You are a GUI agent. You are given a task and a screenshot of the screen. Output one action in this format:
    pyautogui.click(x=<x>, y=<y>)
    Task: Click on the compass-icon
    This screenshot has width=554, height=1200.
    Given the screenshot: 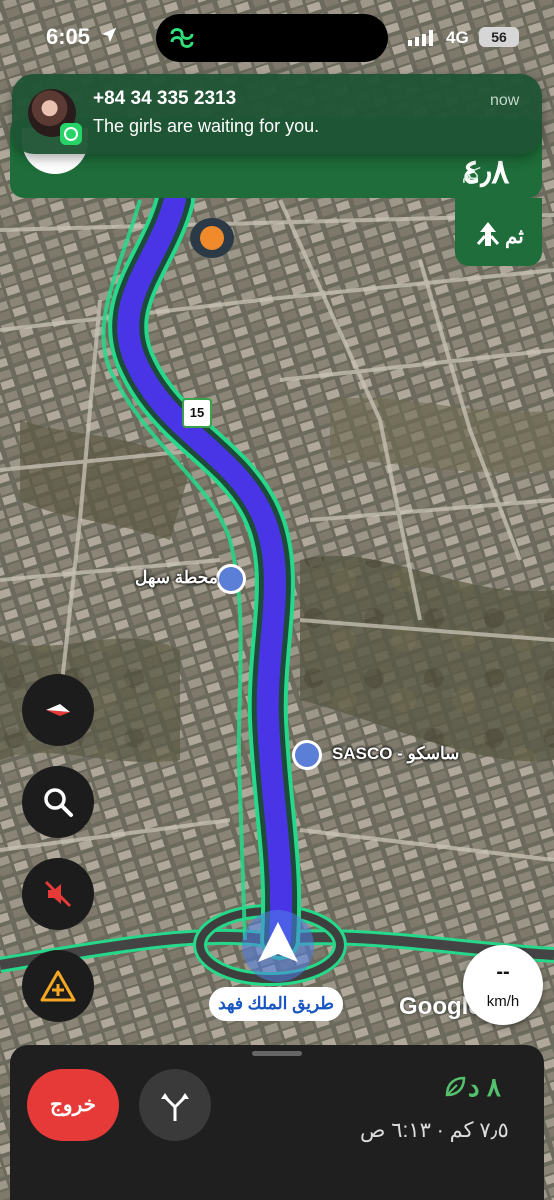 What is the action you would take?
    pyautogui.click(x=58, y=710)
    